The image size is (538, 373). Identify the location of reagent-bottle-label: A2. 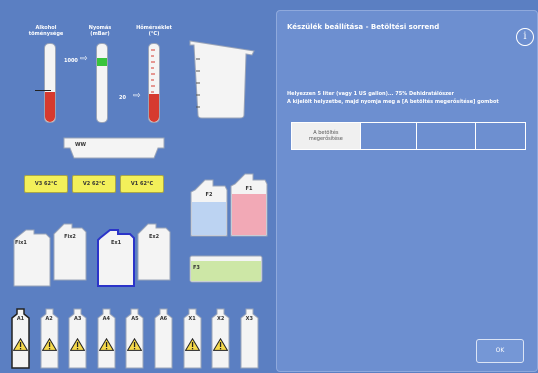
(49, 319).